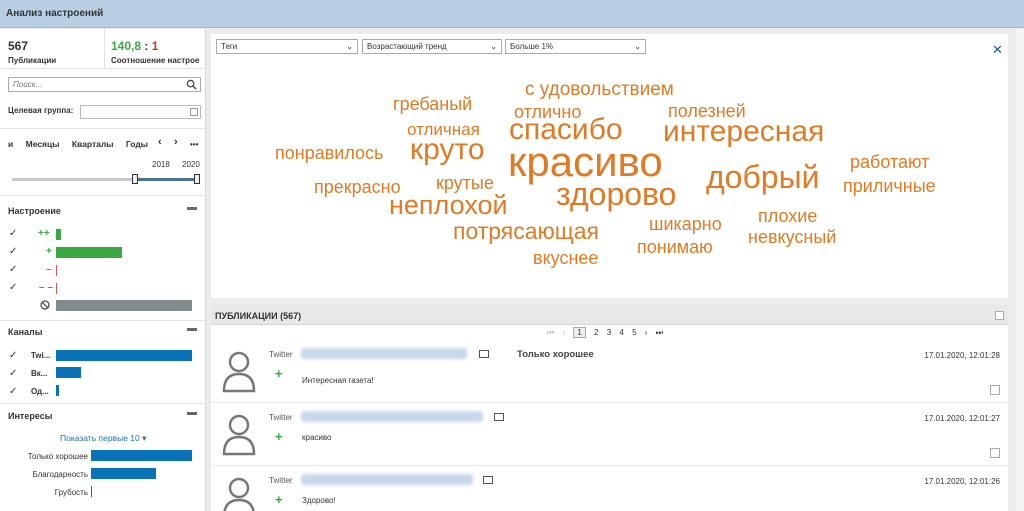 The height and width of the screenshot is (511, 1024). Describe the element at coordinates (621, 332) in the screenshot. I see `page-4: 4` at that location.